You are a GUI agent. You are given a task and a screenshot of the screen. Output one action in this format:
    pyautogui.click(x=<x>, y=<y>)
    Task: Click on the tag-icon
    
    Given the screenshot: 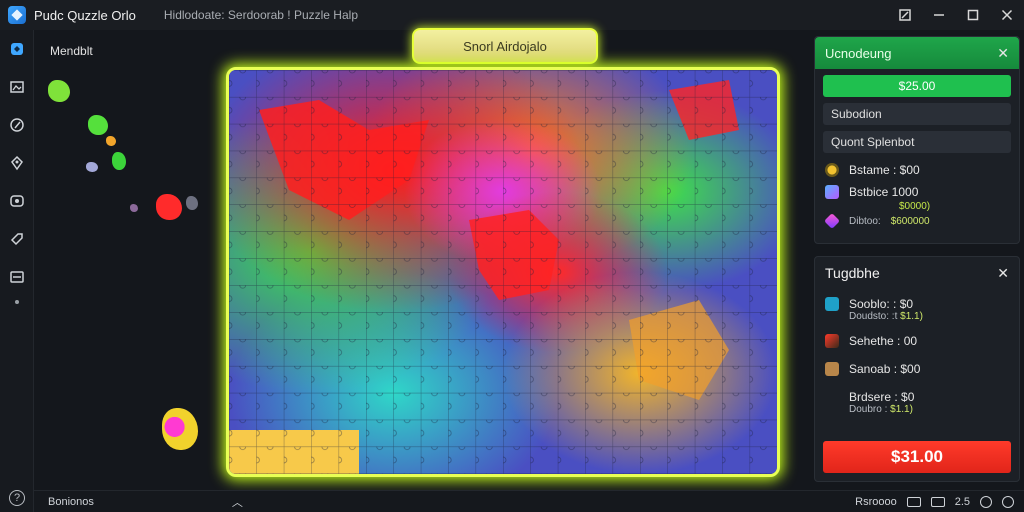 What is the action you would take?
    pyautogui.click(x=16, y=239)
    